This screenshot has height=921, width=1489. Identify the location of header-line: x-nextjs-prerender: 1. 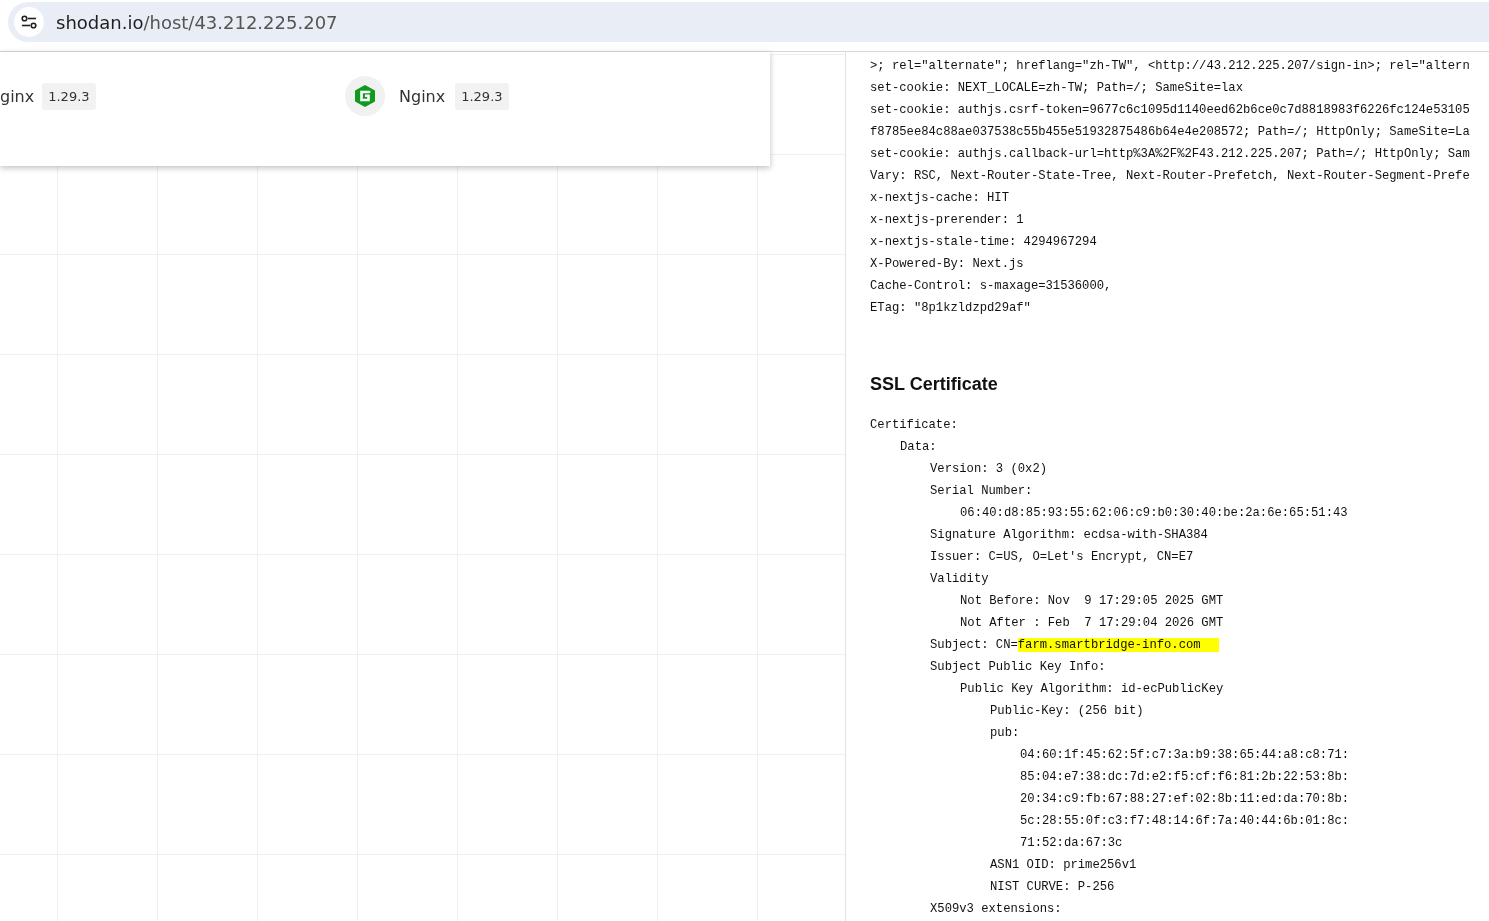
(947, 220).